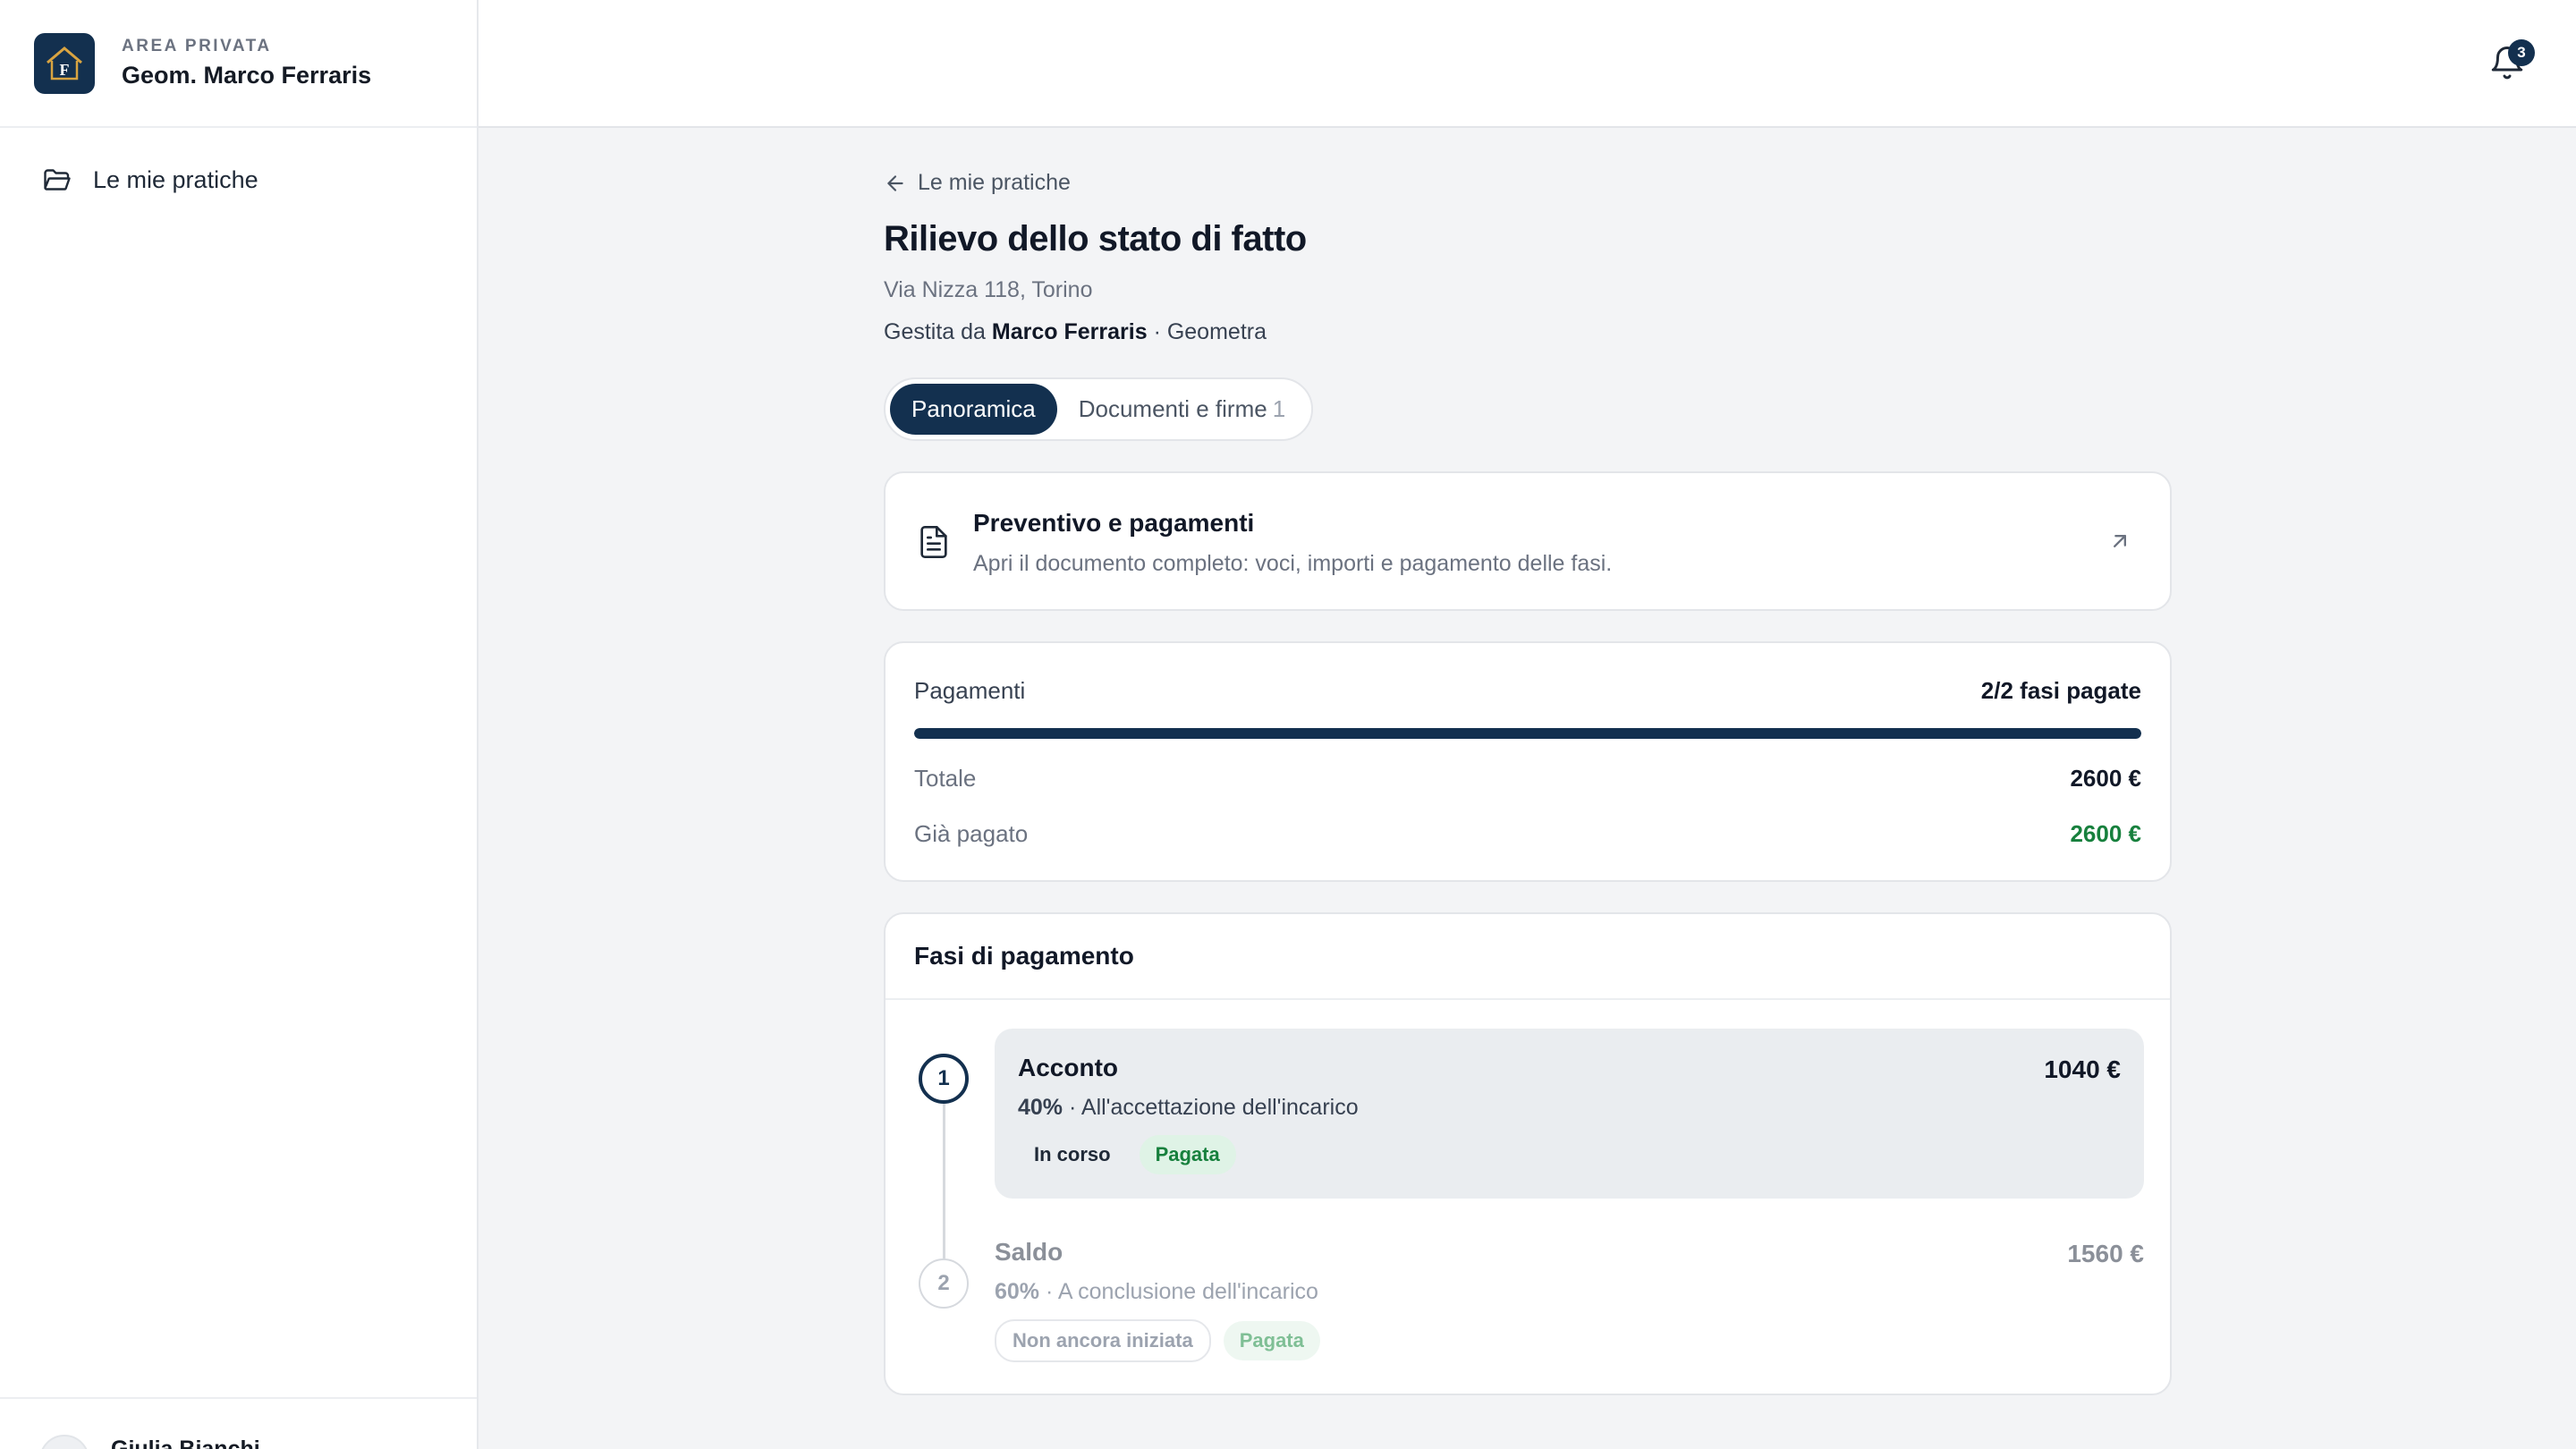  What do you see at coordinates (994, 182) in the screenshot?
I see `back-link-label: Le mie pratiche` at bounding box center [994, 182].